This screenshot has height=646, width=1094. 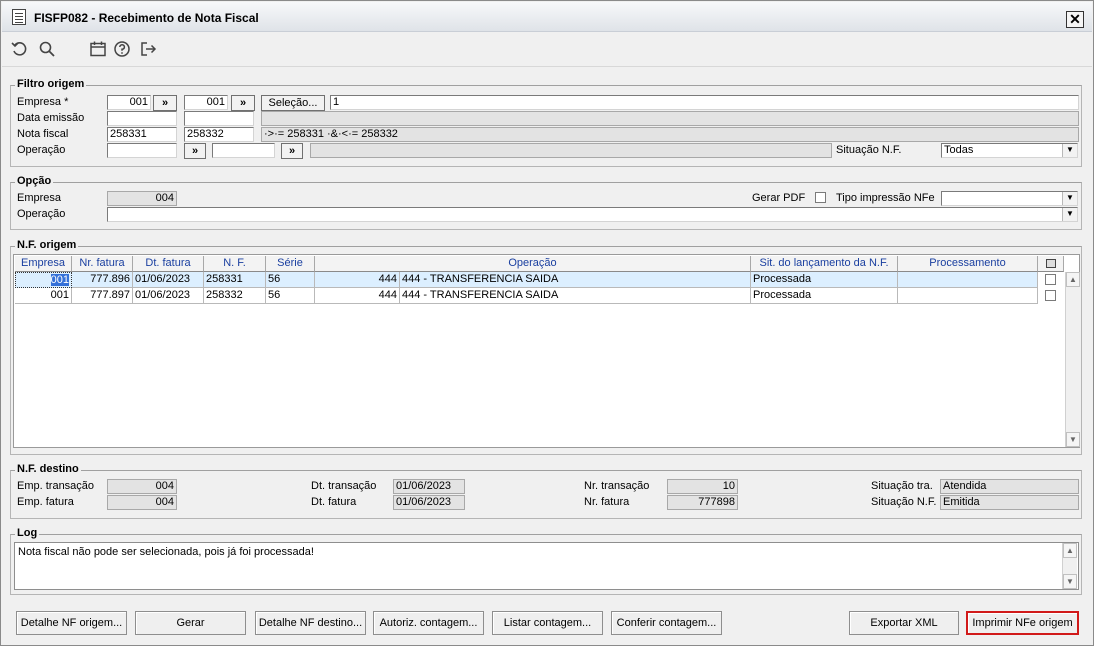 I want to click on select-all-icon, so click(x=1050, y=263).